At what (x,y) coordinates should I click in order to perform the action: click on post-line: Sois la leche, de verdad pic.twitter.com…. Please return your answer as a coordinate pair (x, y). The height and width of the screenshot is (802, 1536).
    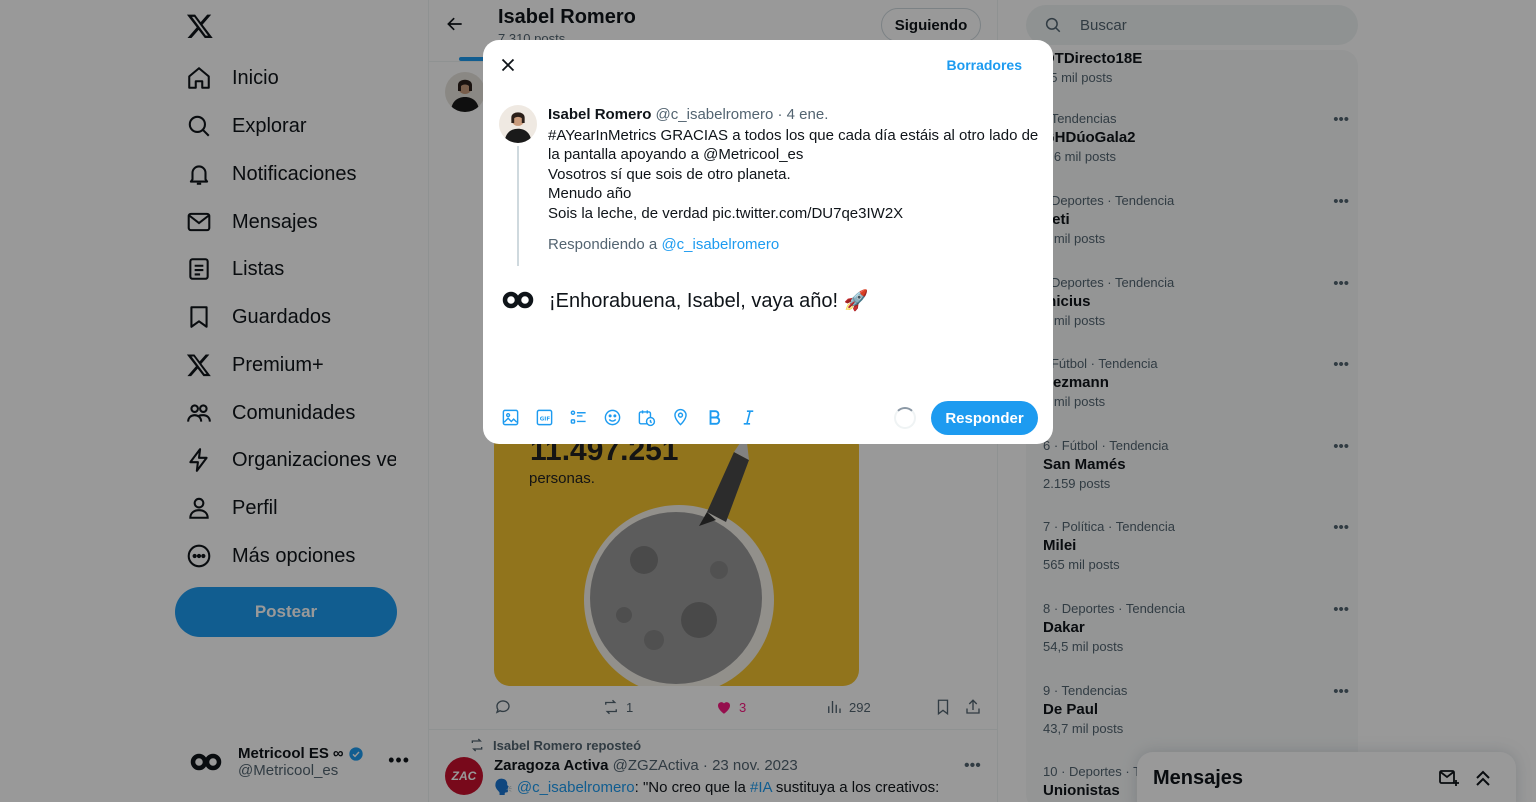
    Looking at the image, I should click on (726, 213).